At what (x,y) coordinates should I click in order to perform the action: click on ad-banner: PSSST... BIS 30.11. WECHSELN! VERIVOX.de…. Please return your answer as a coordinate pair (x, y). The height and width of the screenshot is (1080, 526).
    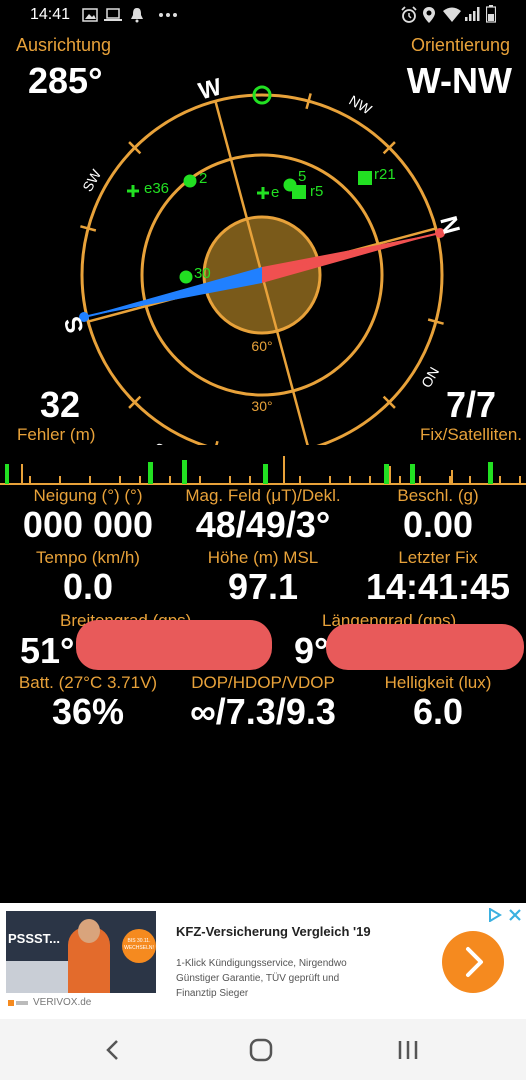
    Looking at the image, I should click on (263, 961).